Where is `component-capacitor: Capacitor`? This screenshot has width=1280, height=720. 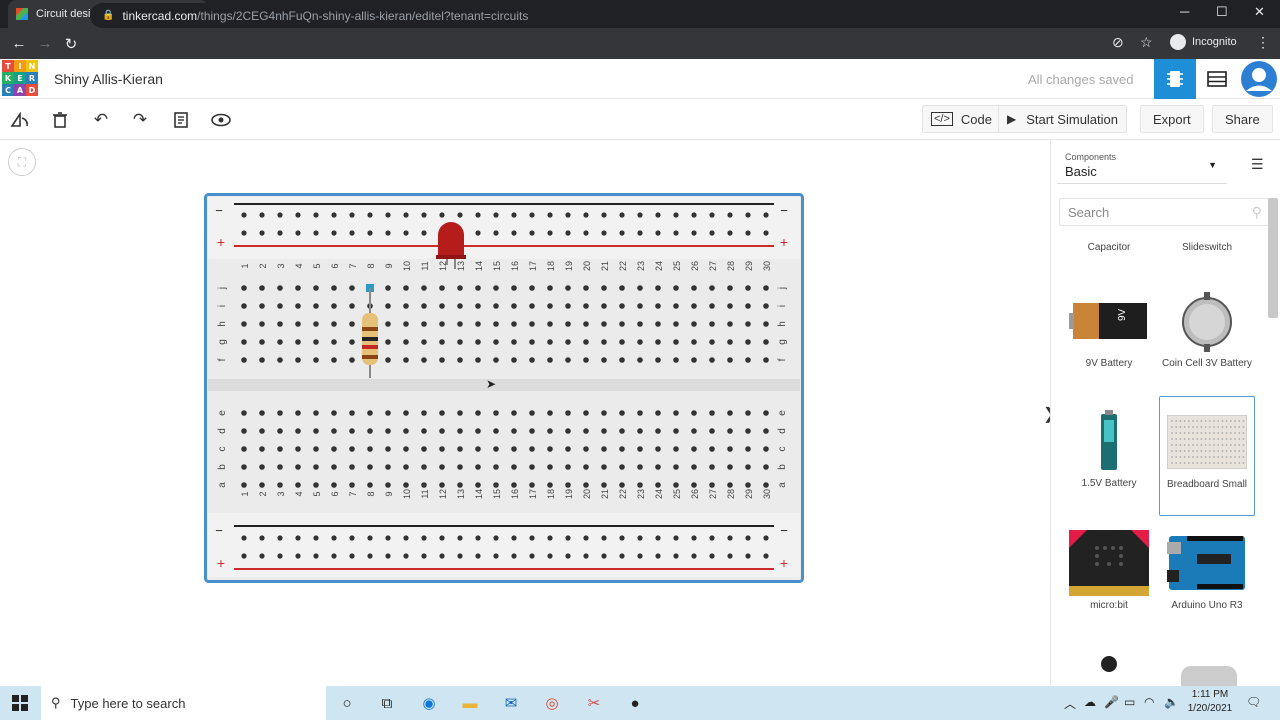 component-capacitor: Capacitor is located at coordinates (1109, 247).